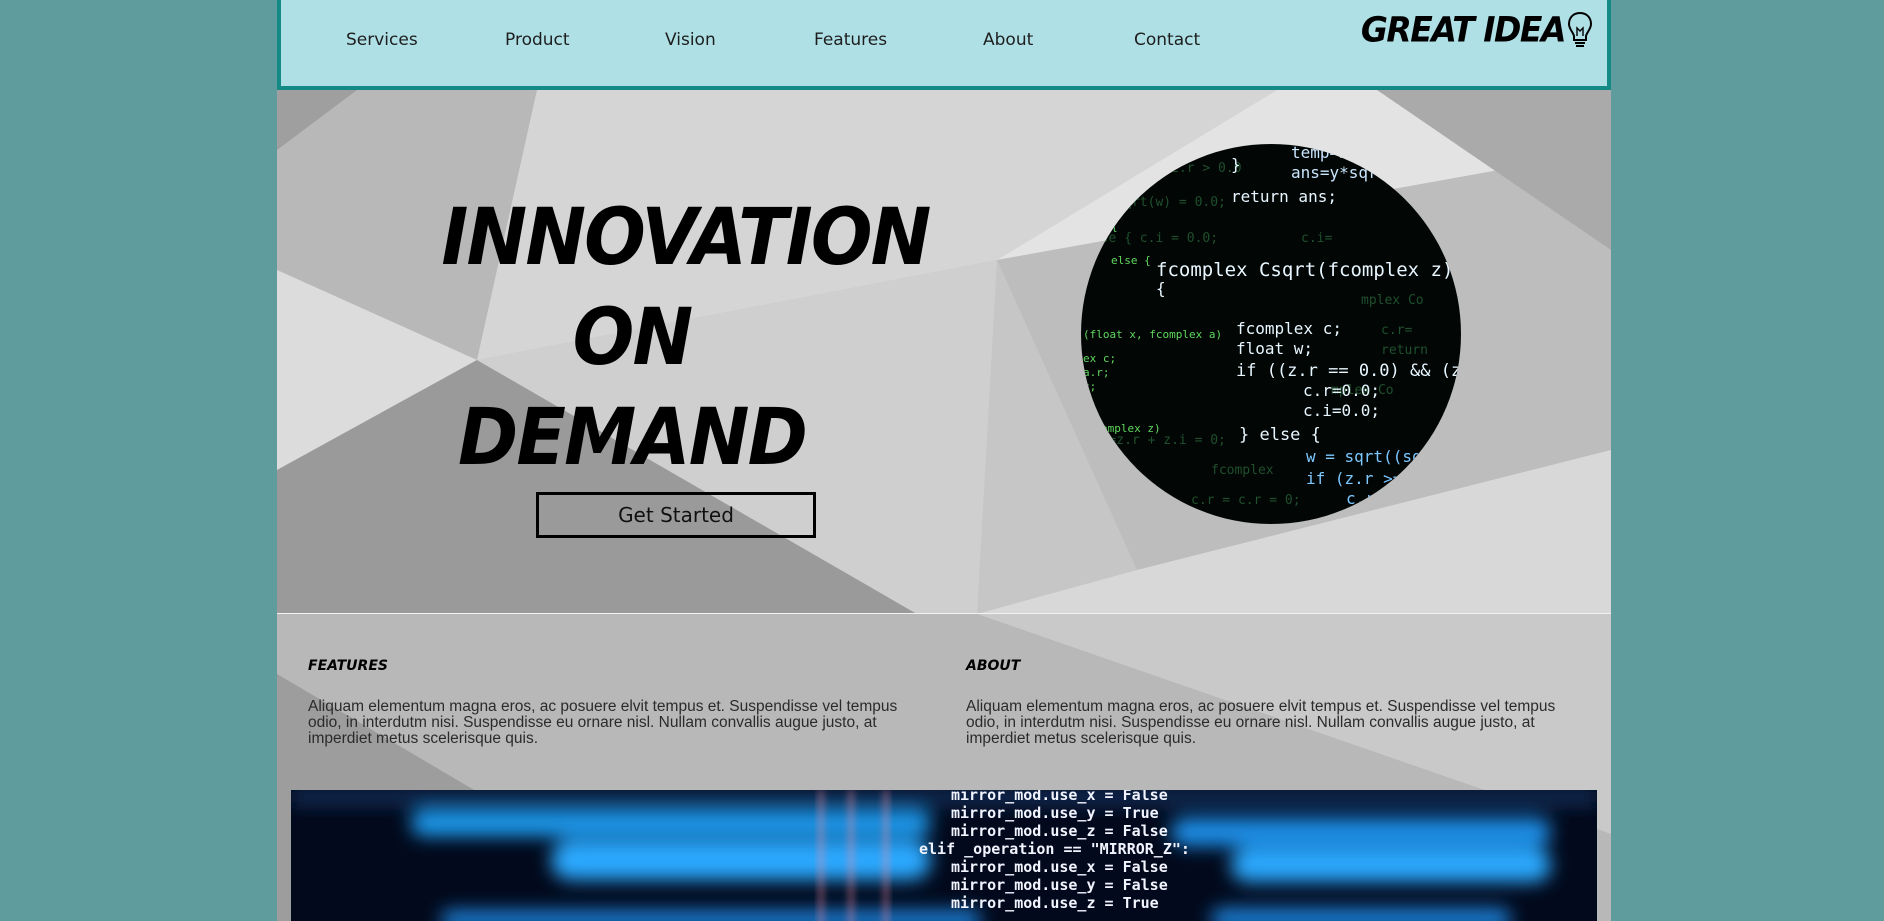  What do you see at coordinates (633, 338) in the screenshot?
I see `headline-line-2: ON` at bounding box center [633, 338].